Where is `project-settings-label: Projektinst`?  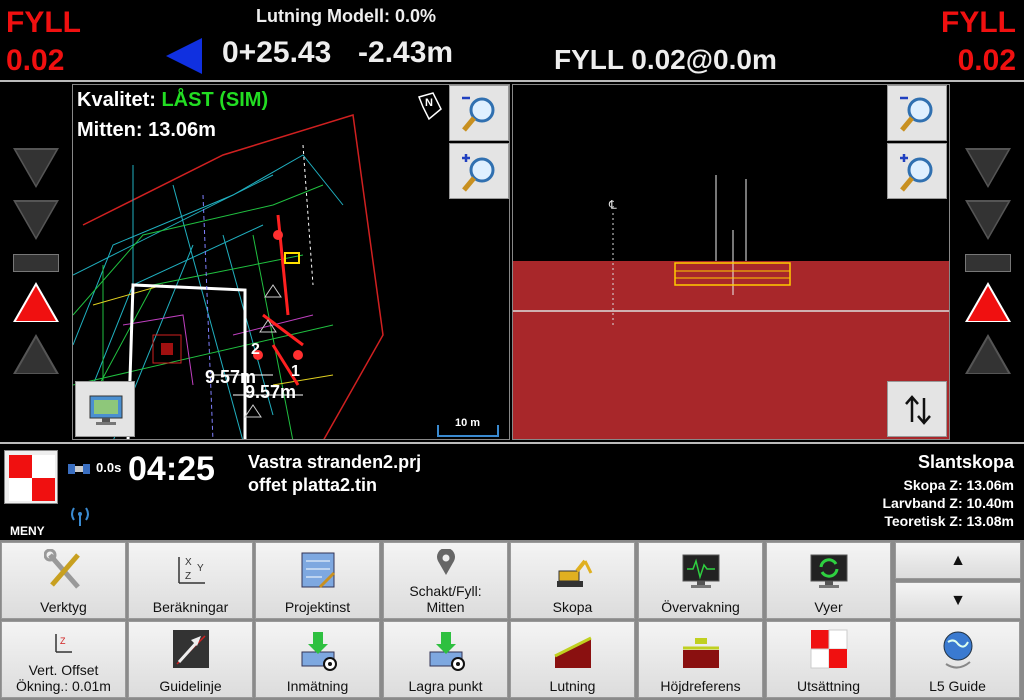
project-settings-label: Projektinst is located at coordinates (317, 607).